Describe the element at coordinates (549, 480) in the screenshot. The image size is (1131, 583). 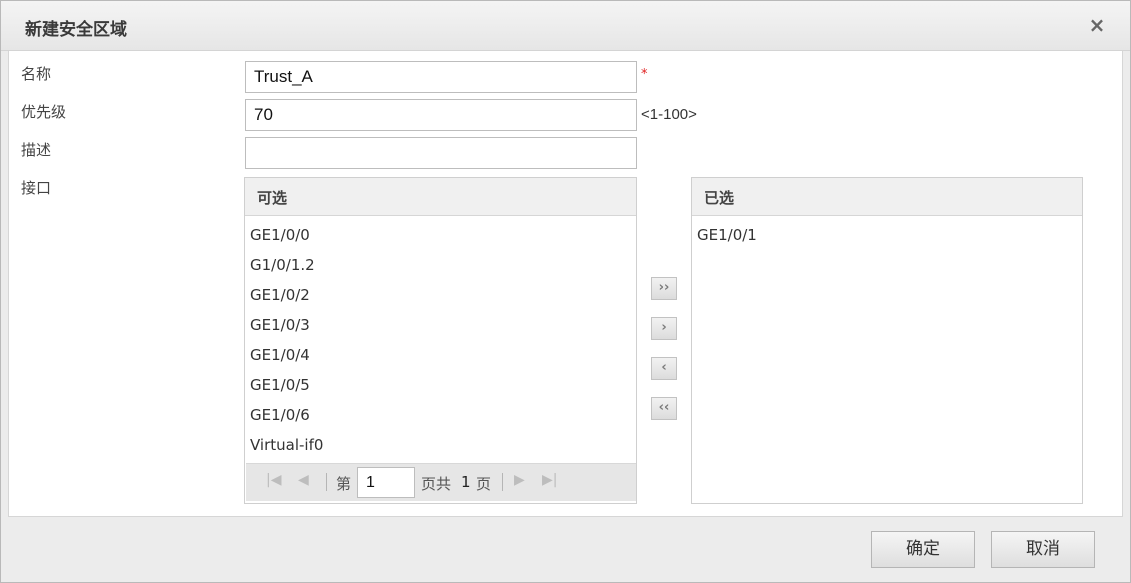
I see `last-page-icon: ▶|` at that location.